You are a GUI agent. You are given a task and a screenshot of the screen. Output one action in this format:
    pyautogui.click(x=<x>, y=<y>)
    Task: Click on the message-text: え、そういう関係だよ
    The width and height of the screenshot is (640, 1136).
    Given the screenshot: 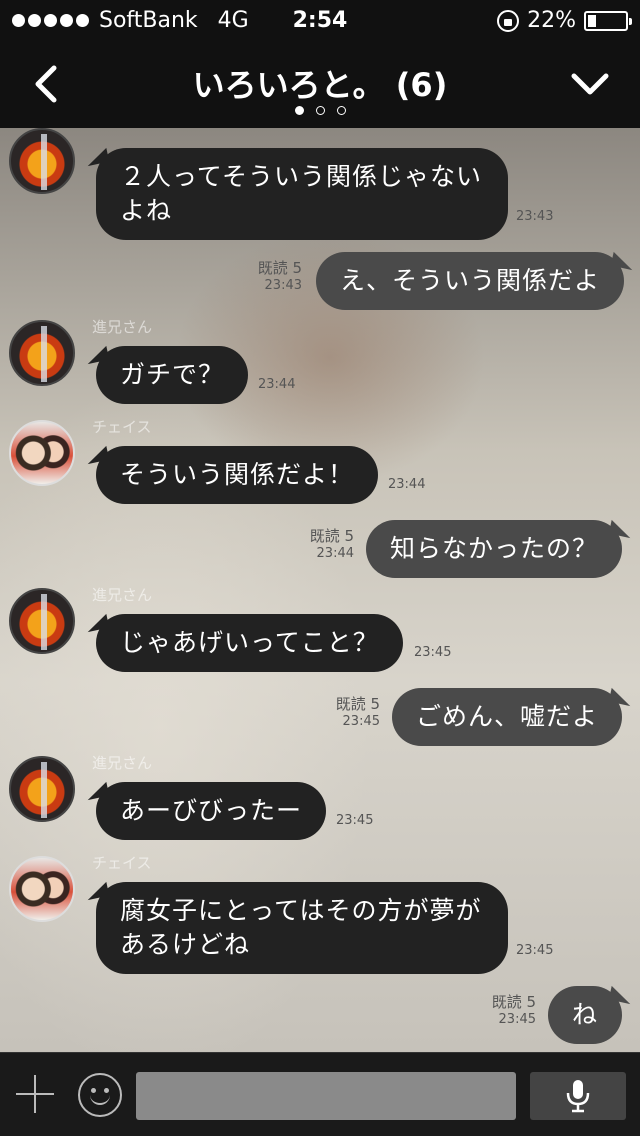 What is the action you would take?
    pyautogui.click(x=470, y=280)
    